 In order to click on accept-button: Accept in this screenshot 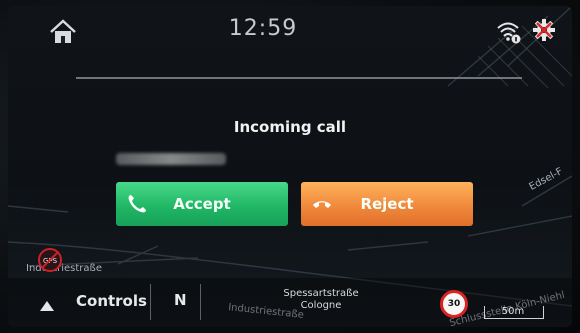, I will do `click(202, 204)`.